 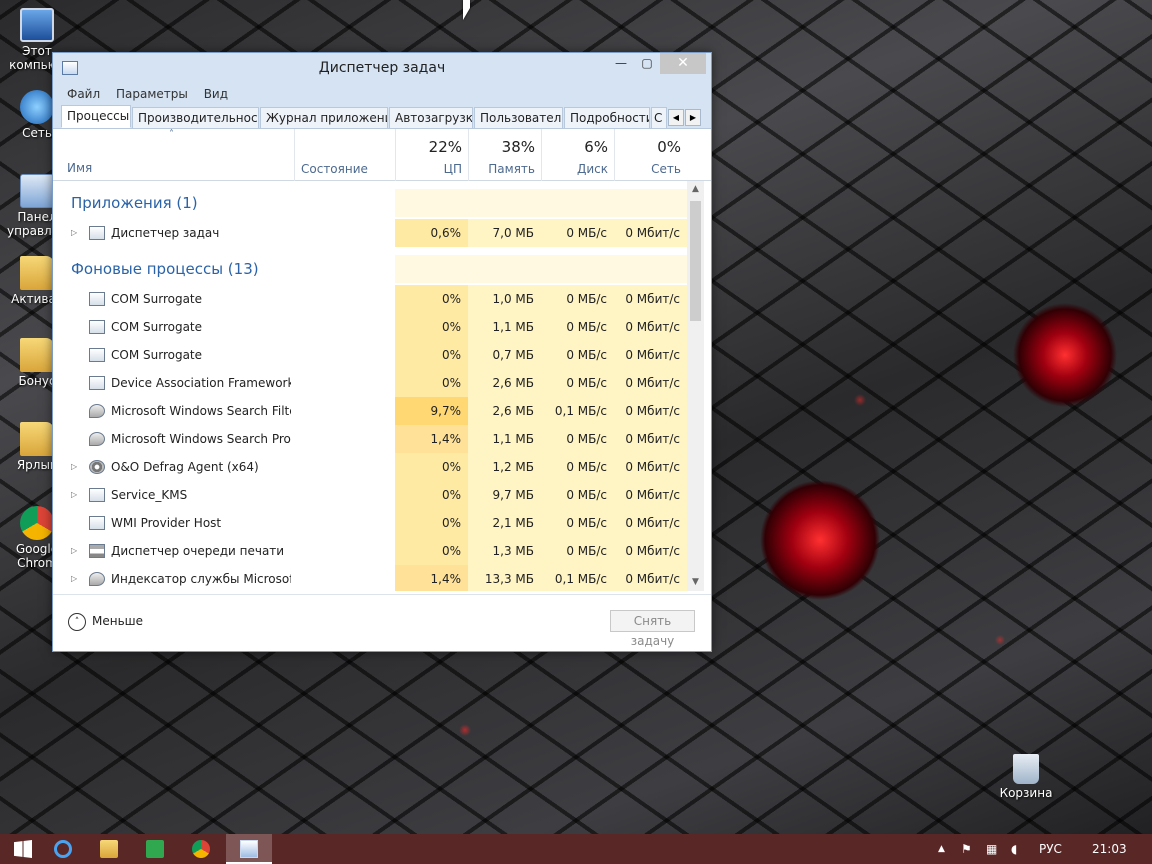 I want to click on action-center-flag-icon: ⚑, so click(x=966, y=849).